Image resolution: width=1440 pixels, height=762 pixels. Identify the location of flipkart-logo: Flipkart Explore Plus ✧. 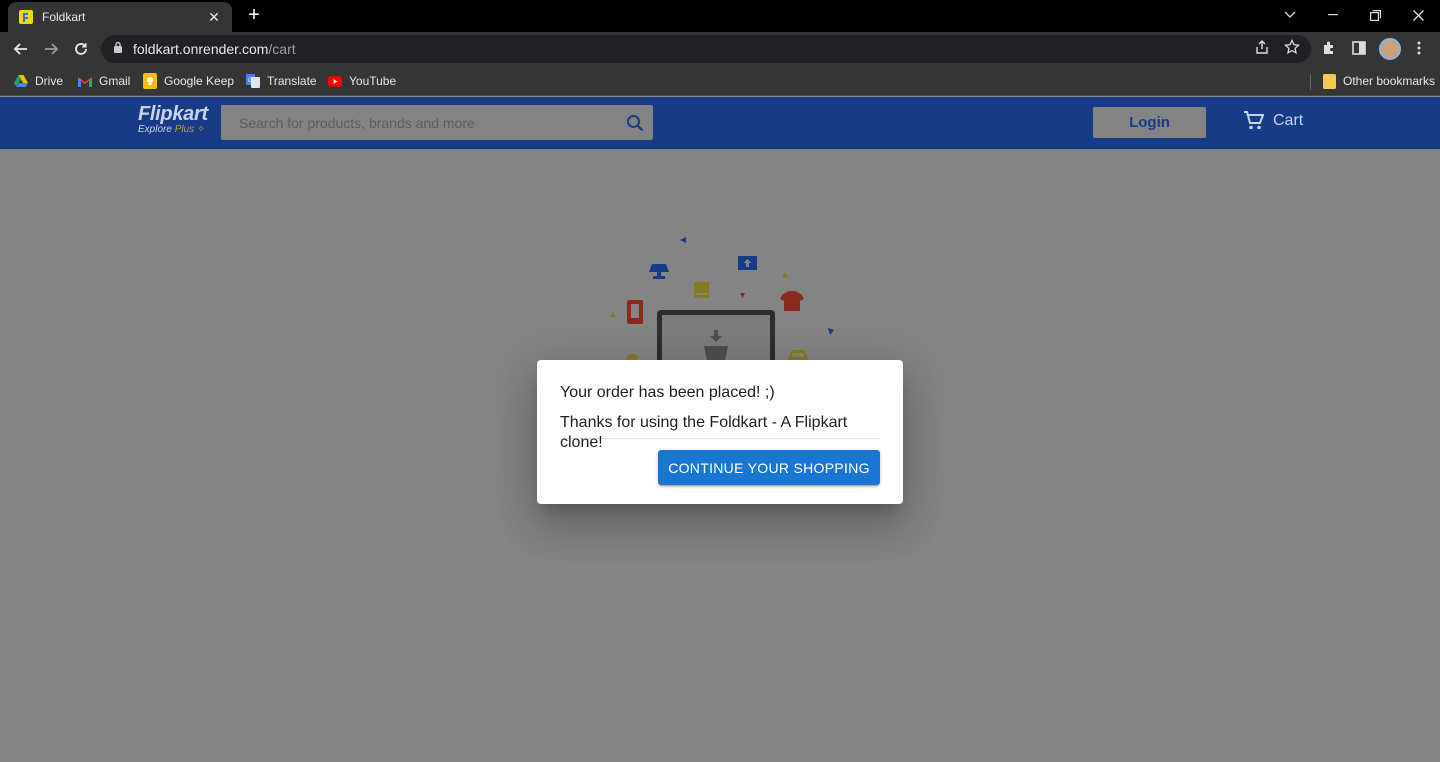
(173, 119).